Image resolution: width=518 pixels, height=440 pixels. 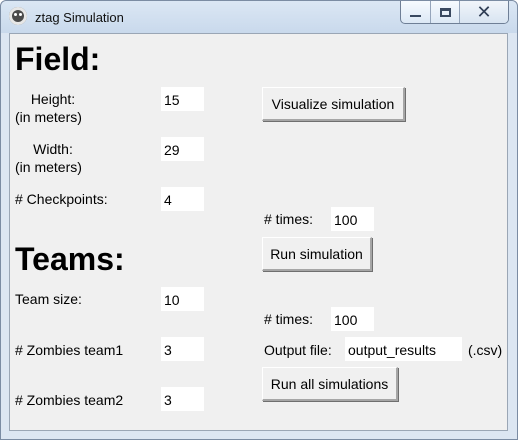 I want to click on run-all-times-input, so click(x=352, y=319).